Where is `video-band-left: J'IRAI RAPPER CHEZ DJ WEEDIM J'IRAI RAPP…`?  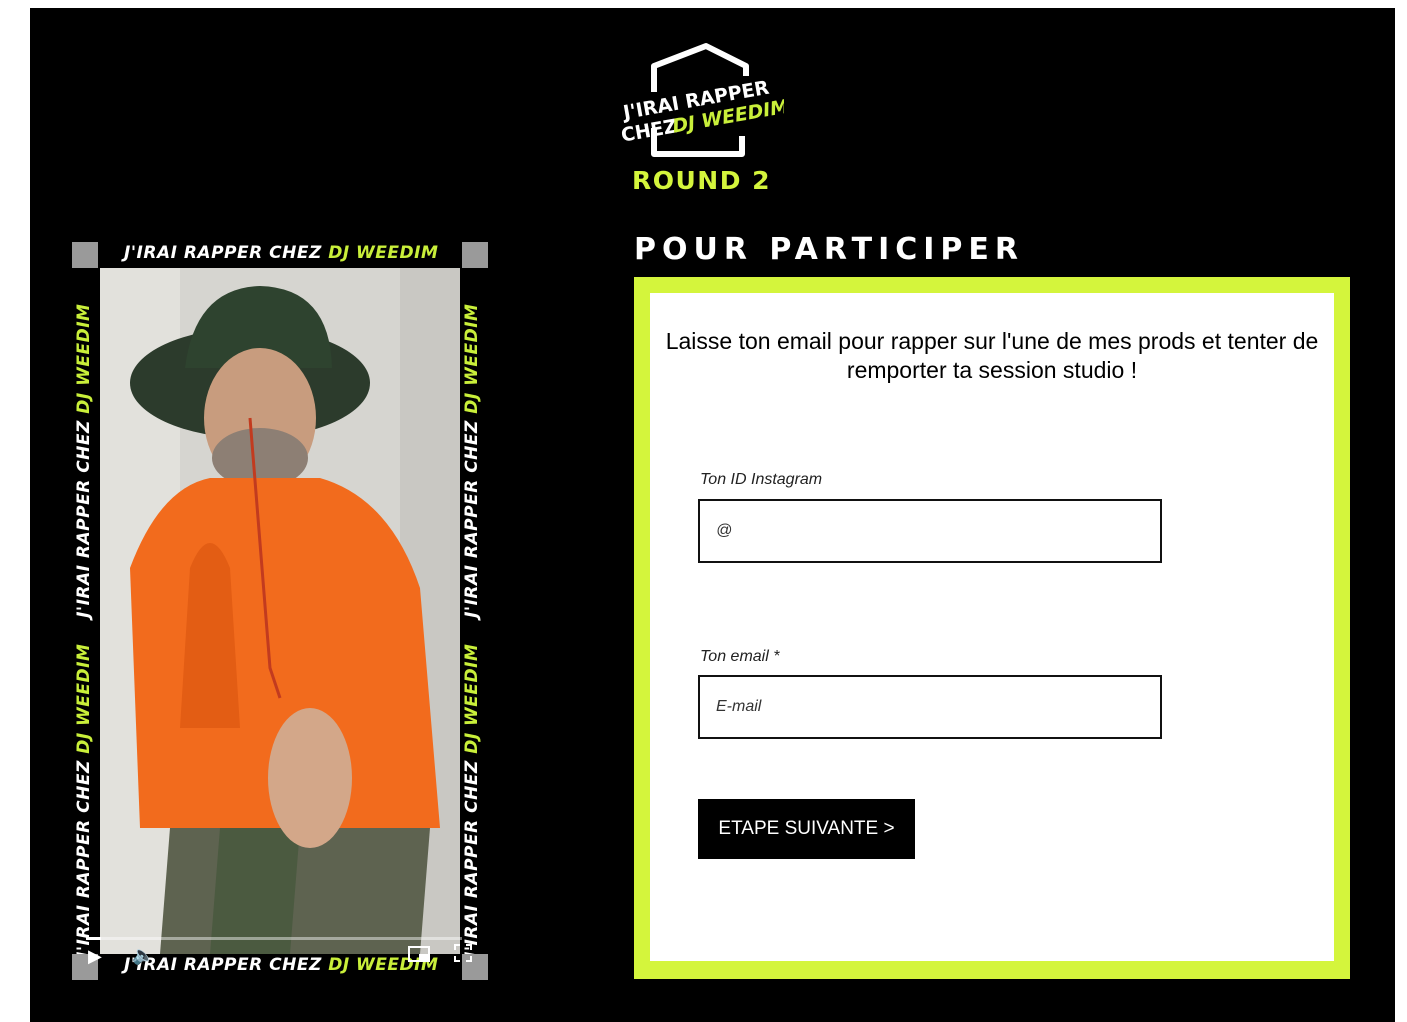 video-band-left: J'IRAI RAPPER CHEZ DJ WEEDIM J'IRAI RAPP… is located at coordinates (86, 613).